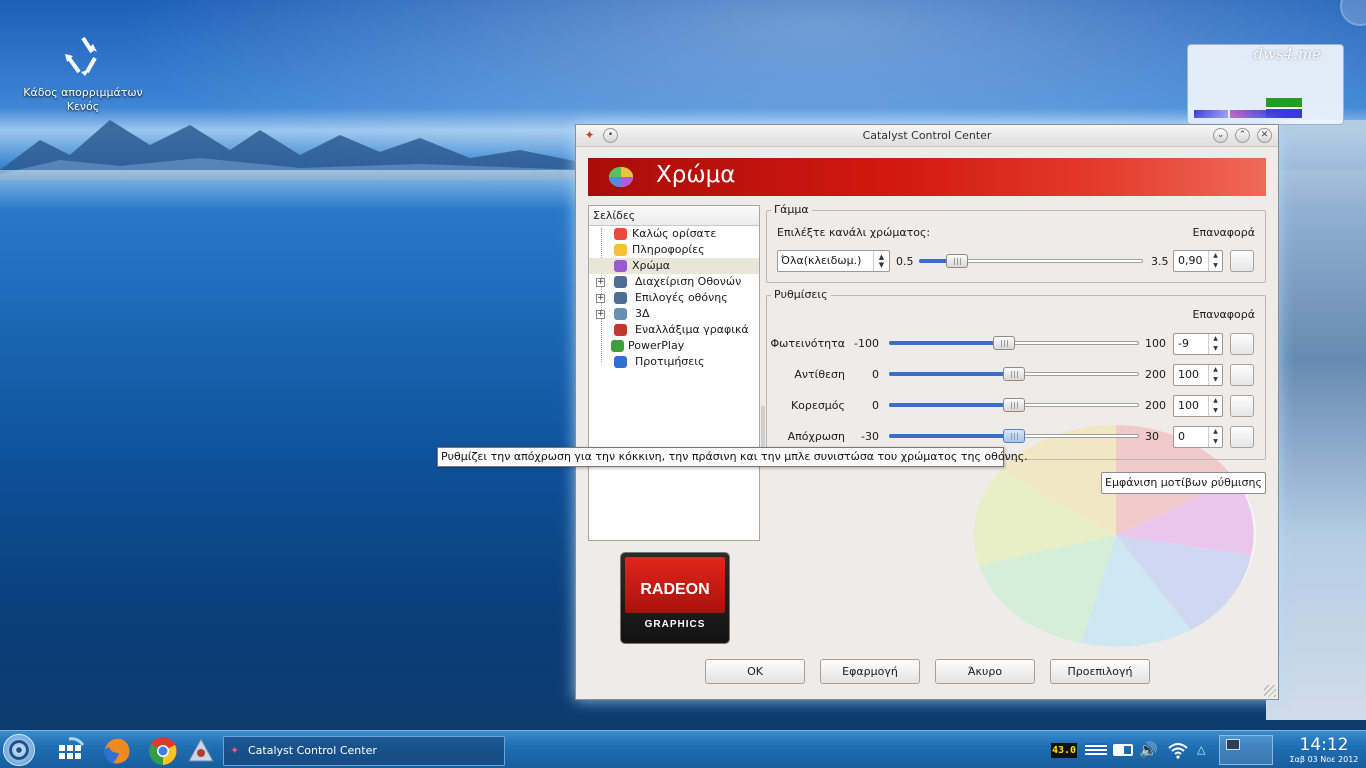 This screenshot has width=1366, height=768. I want to click on pages-item: Προτιμήσεις, so click(674, 362).